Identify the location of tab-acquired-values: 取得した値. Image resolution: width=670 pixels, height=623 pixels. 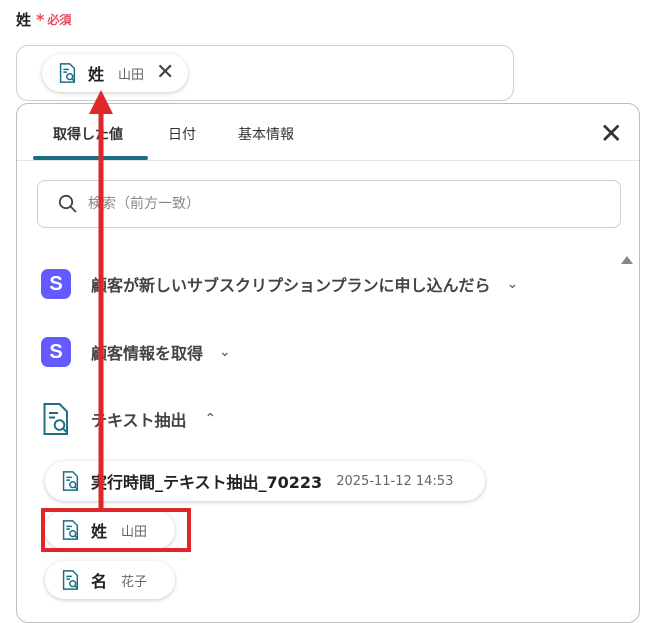
(88, 134).